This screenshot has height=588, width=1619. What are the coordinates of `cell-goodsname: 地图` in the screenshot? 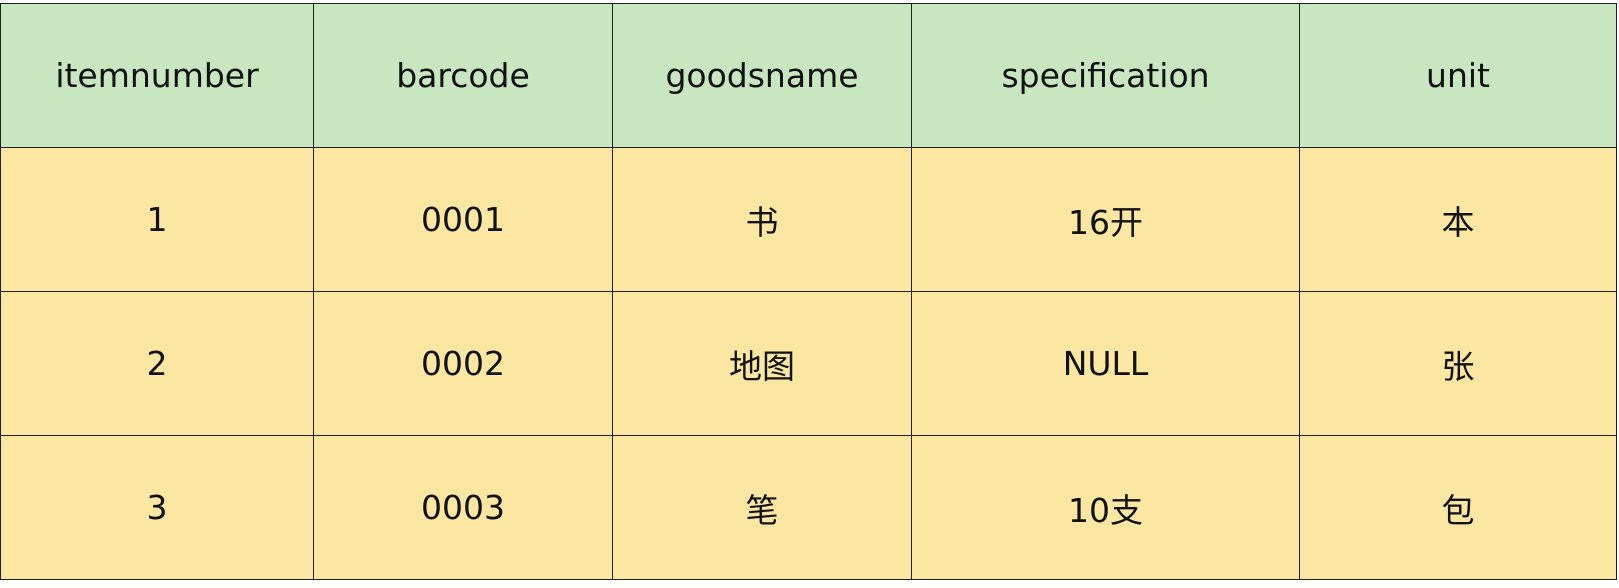 It's located at (762, 363).